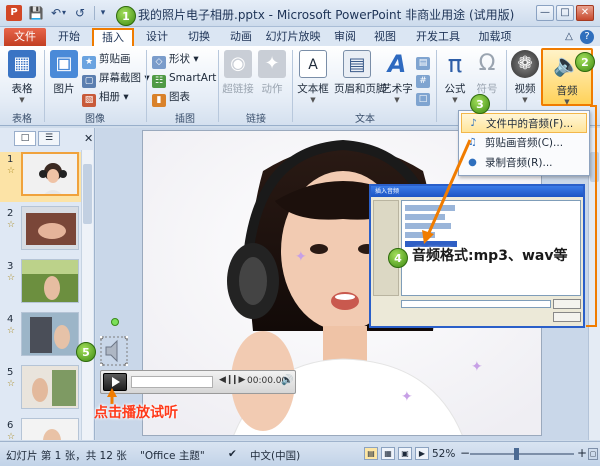  Describe the element at coordinates (423, 81) in the screenshot. I see `hash-icon: #` at that location.